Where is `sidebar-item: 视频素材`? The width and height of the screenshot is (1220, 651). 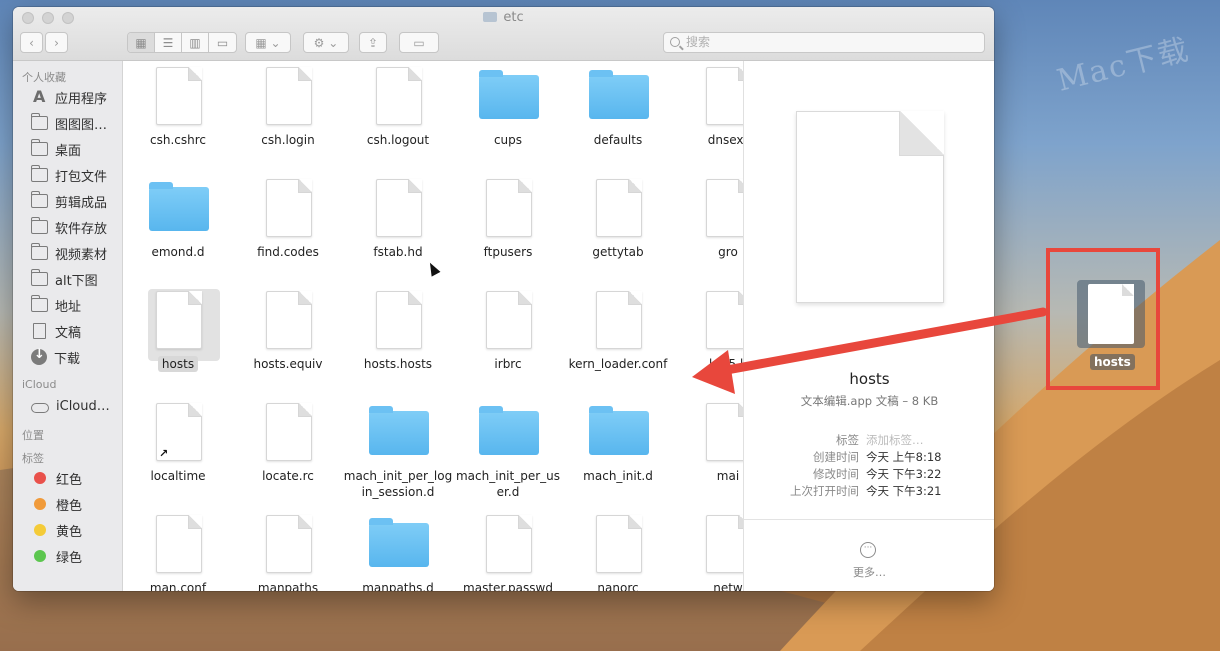
sidebar-item: 视频素材 is located at coordinates (69, 253).